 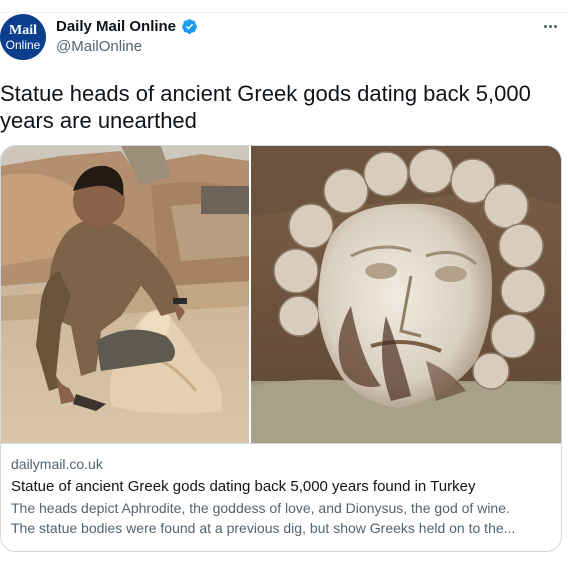 I want to click on avatar-logo-subtext: Online, so click(x=23, y=44).